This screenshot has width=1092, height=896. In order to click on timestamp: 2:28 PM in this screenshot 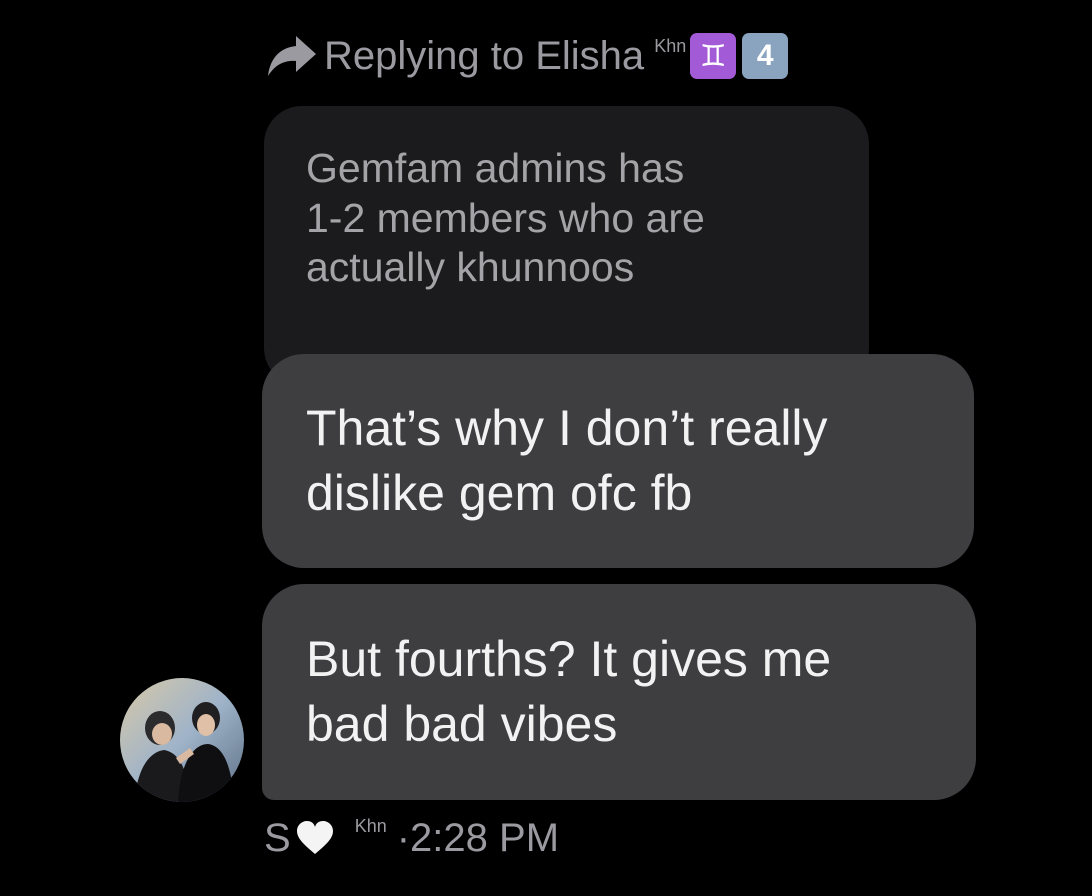, I will do `click(485, 837)`.